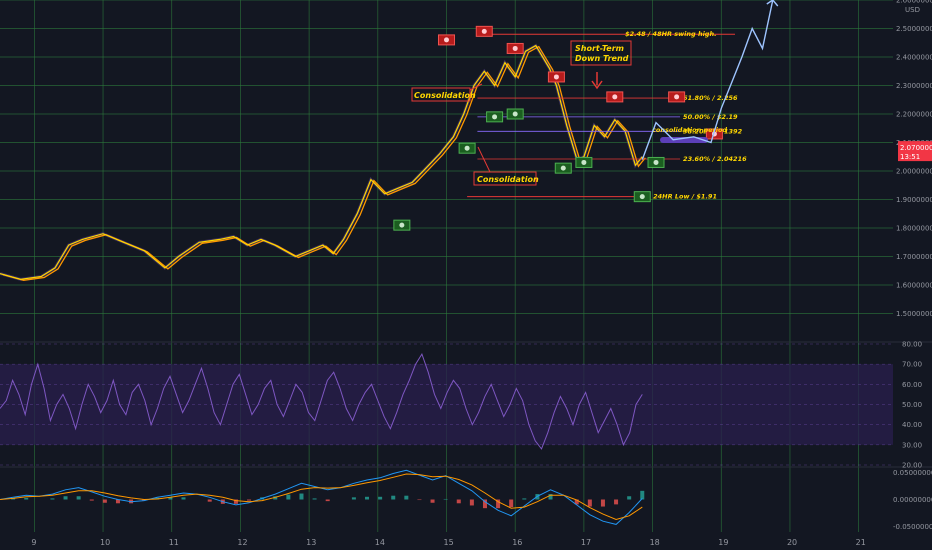 This screenshot has height=550, width=932. What do you see at coordinates (655, 542) in the screenshot?
I see `time-tick-label: 18` at bounding box center [655, 542].